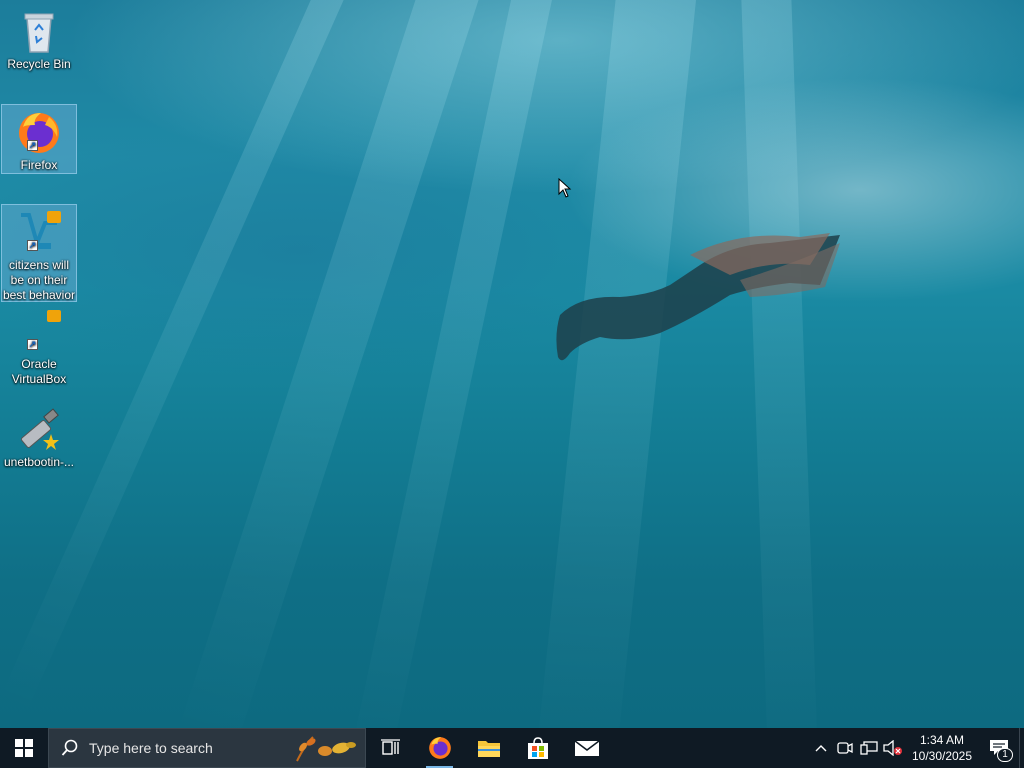  What do you see at coordinates (326, 749) in the screenshot?
I see `search-highlight-leaves-icon` at bounding box center [326, 749].